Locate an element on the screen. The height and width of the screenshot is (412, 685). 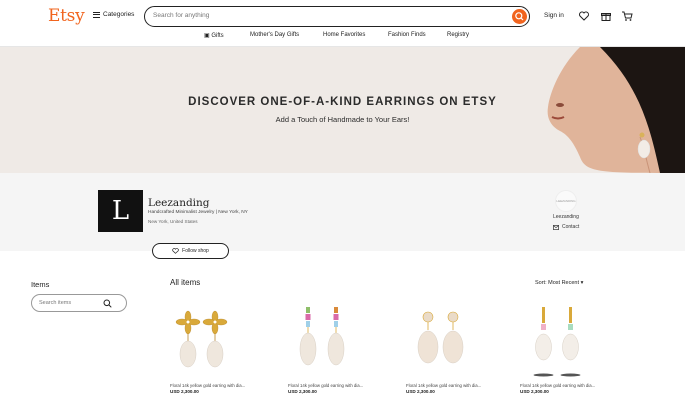
contact-button: Contact is located at coordinates (566, 227).